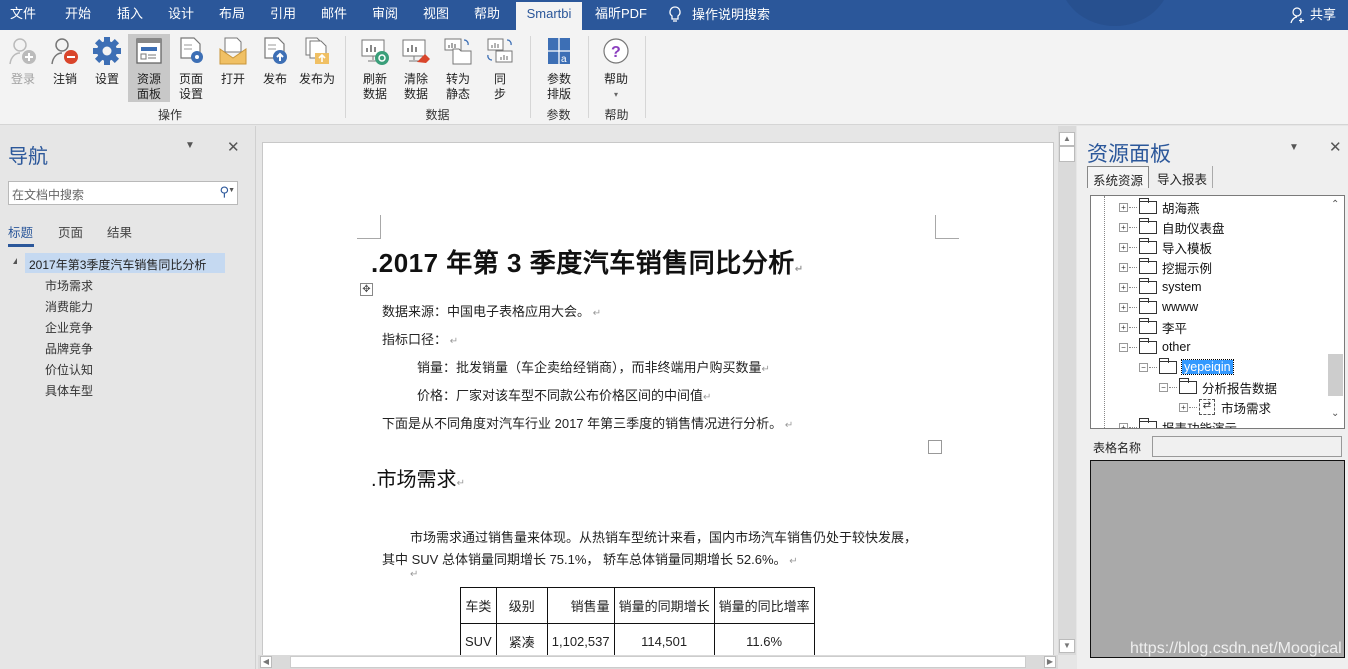 The height and width of the screenshot is (669, 1348). What do you see at coordinates (1067, 139) in the screenshot?
I see `scroll-up-icon: ▲` at bounding box center [1067, 139].